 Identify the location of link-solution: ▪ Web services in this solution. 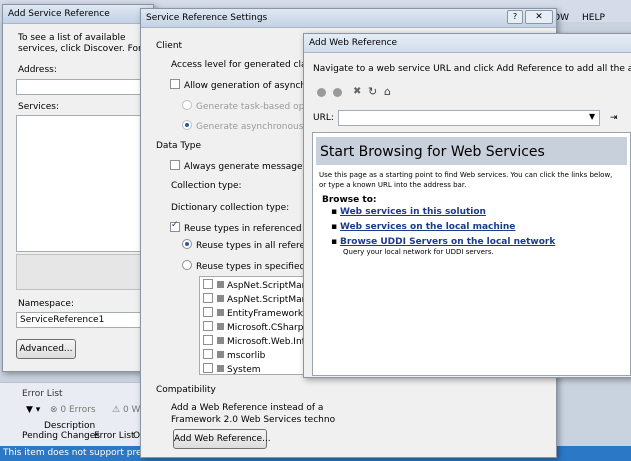
(408, 212).